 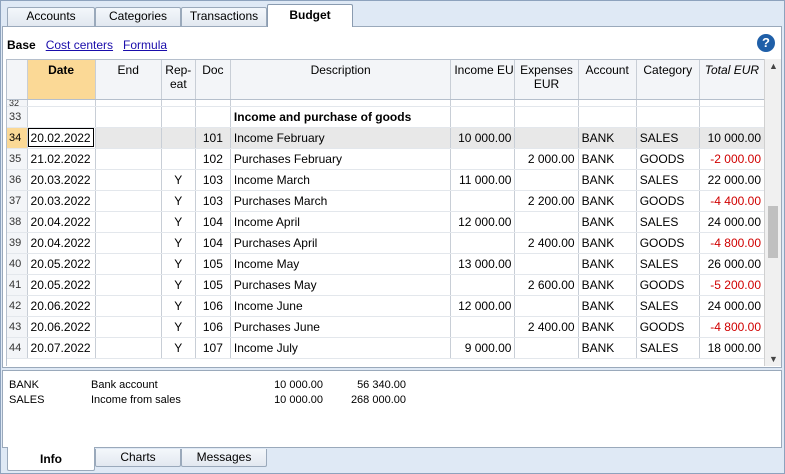 What do you see at coordinates (731, 180) in the screenshot?
I see `cell-total: 22 000.00` at bounding box center [731, 180].